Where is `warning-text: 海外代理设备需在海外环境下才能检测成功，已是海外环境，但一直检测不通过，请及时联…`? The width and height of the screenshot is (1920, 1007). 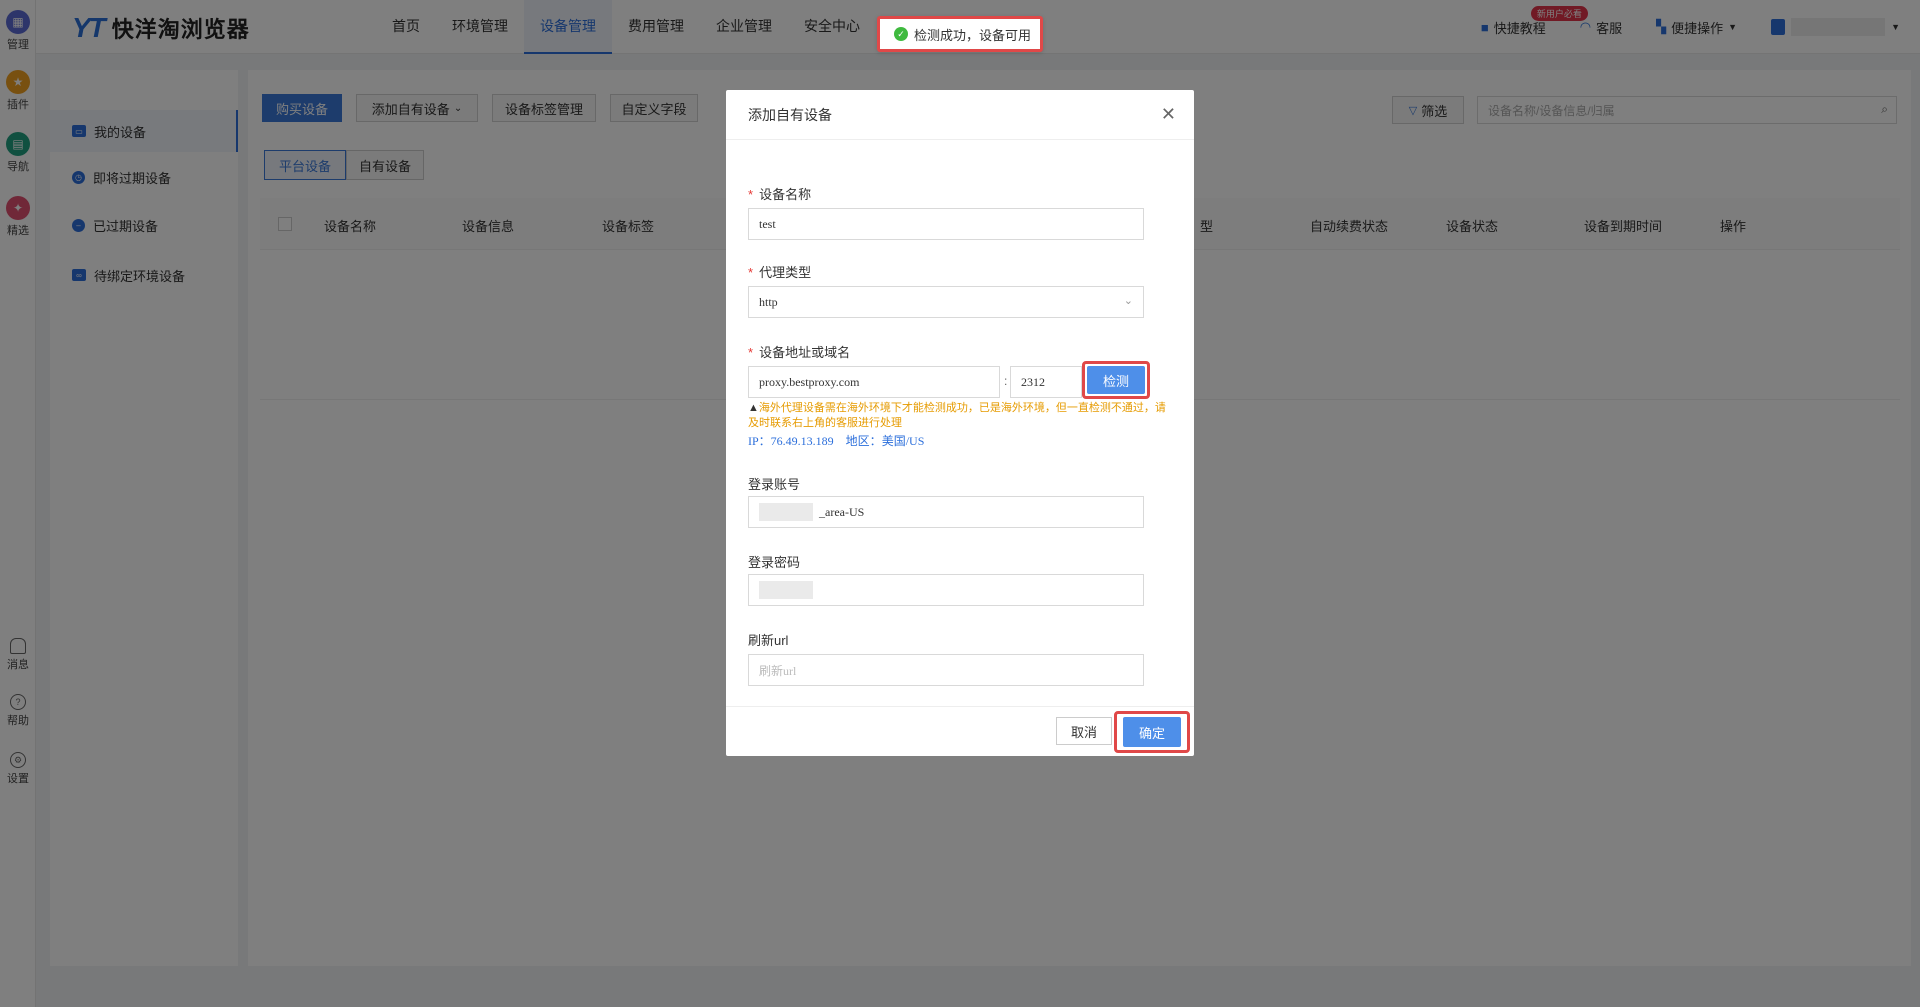 warning-text: 海外代理设备需在海外环境下才能检测成功，已是海外环境，但一直检测不通过，请及时联… is located at coordinates (957, 415).